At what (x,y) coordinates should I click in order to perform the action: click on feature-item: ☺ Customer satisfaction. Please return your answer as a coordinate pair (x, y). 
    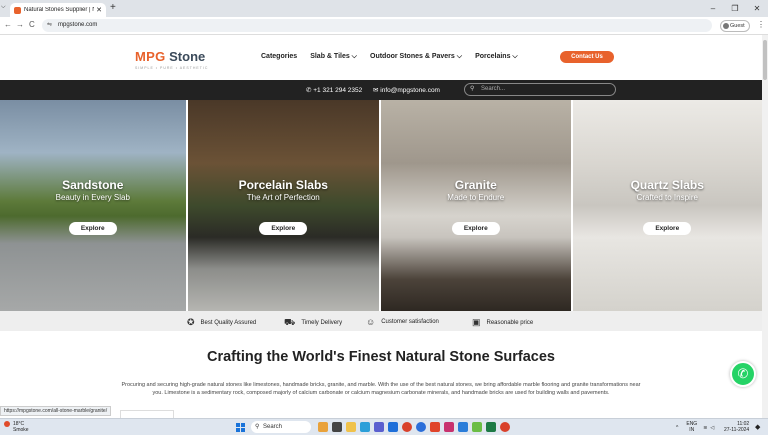
    Looking at the image, I should click on (402, 322).